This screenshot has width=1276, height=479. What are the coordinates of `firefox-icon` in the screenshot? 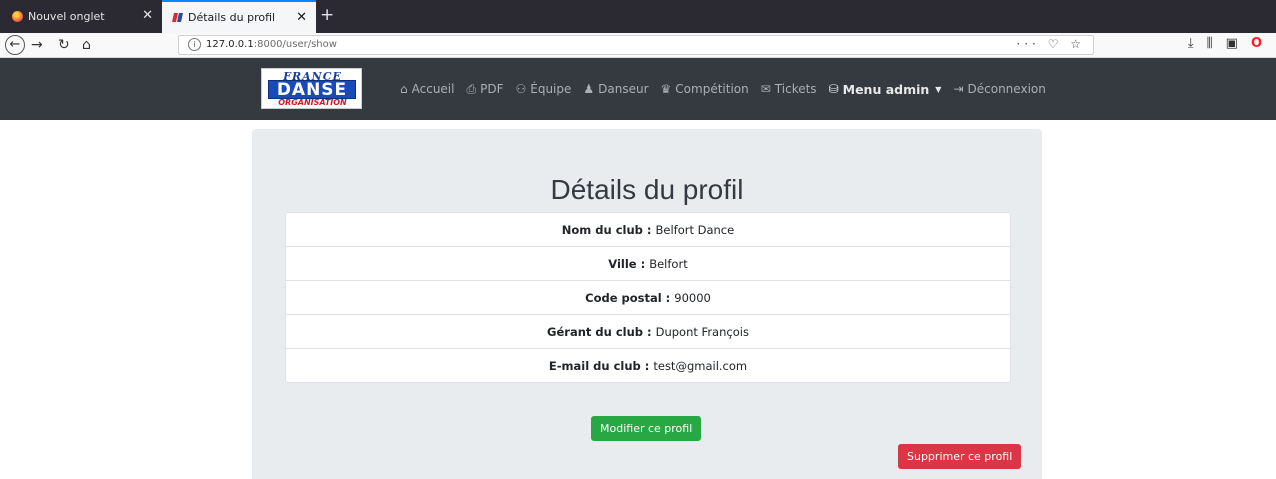 It's located at (17, 16).